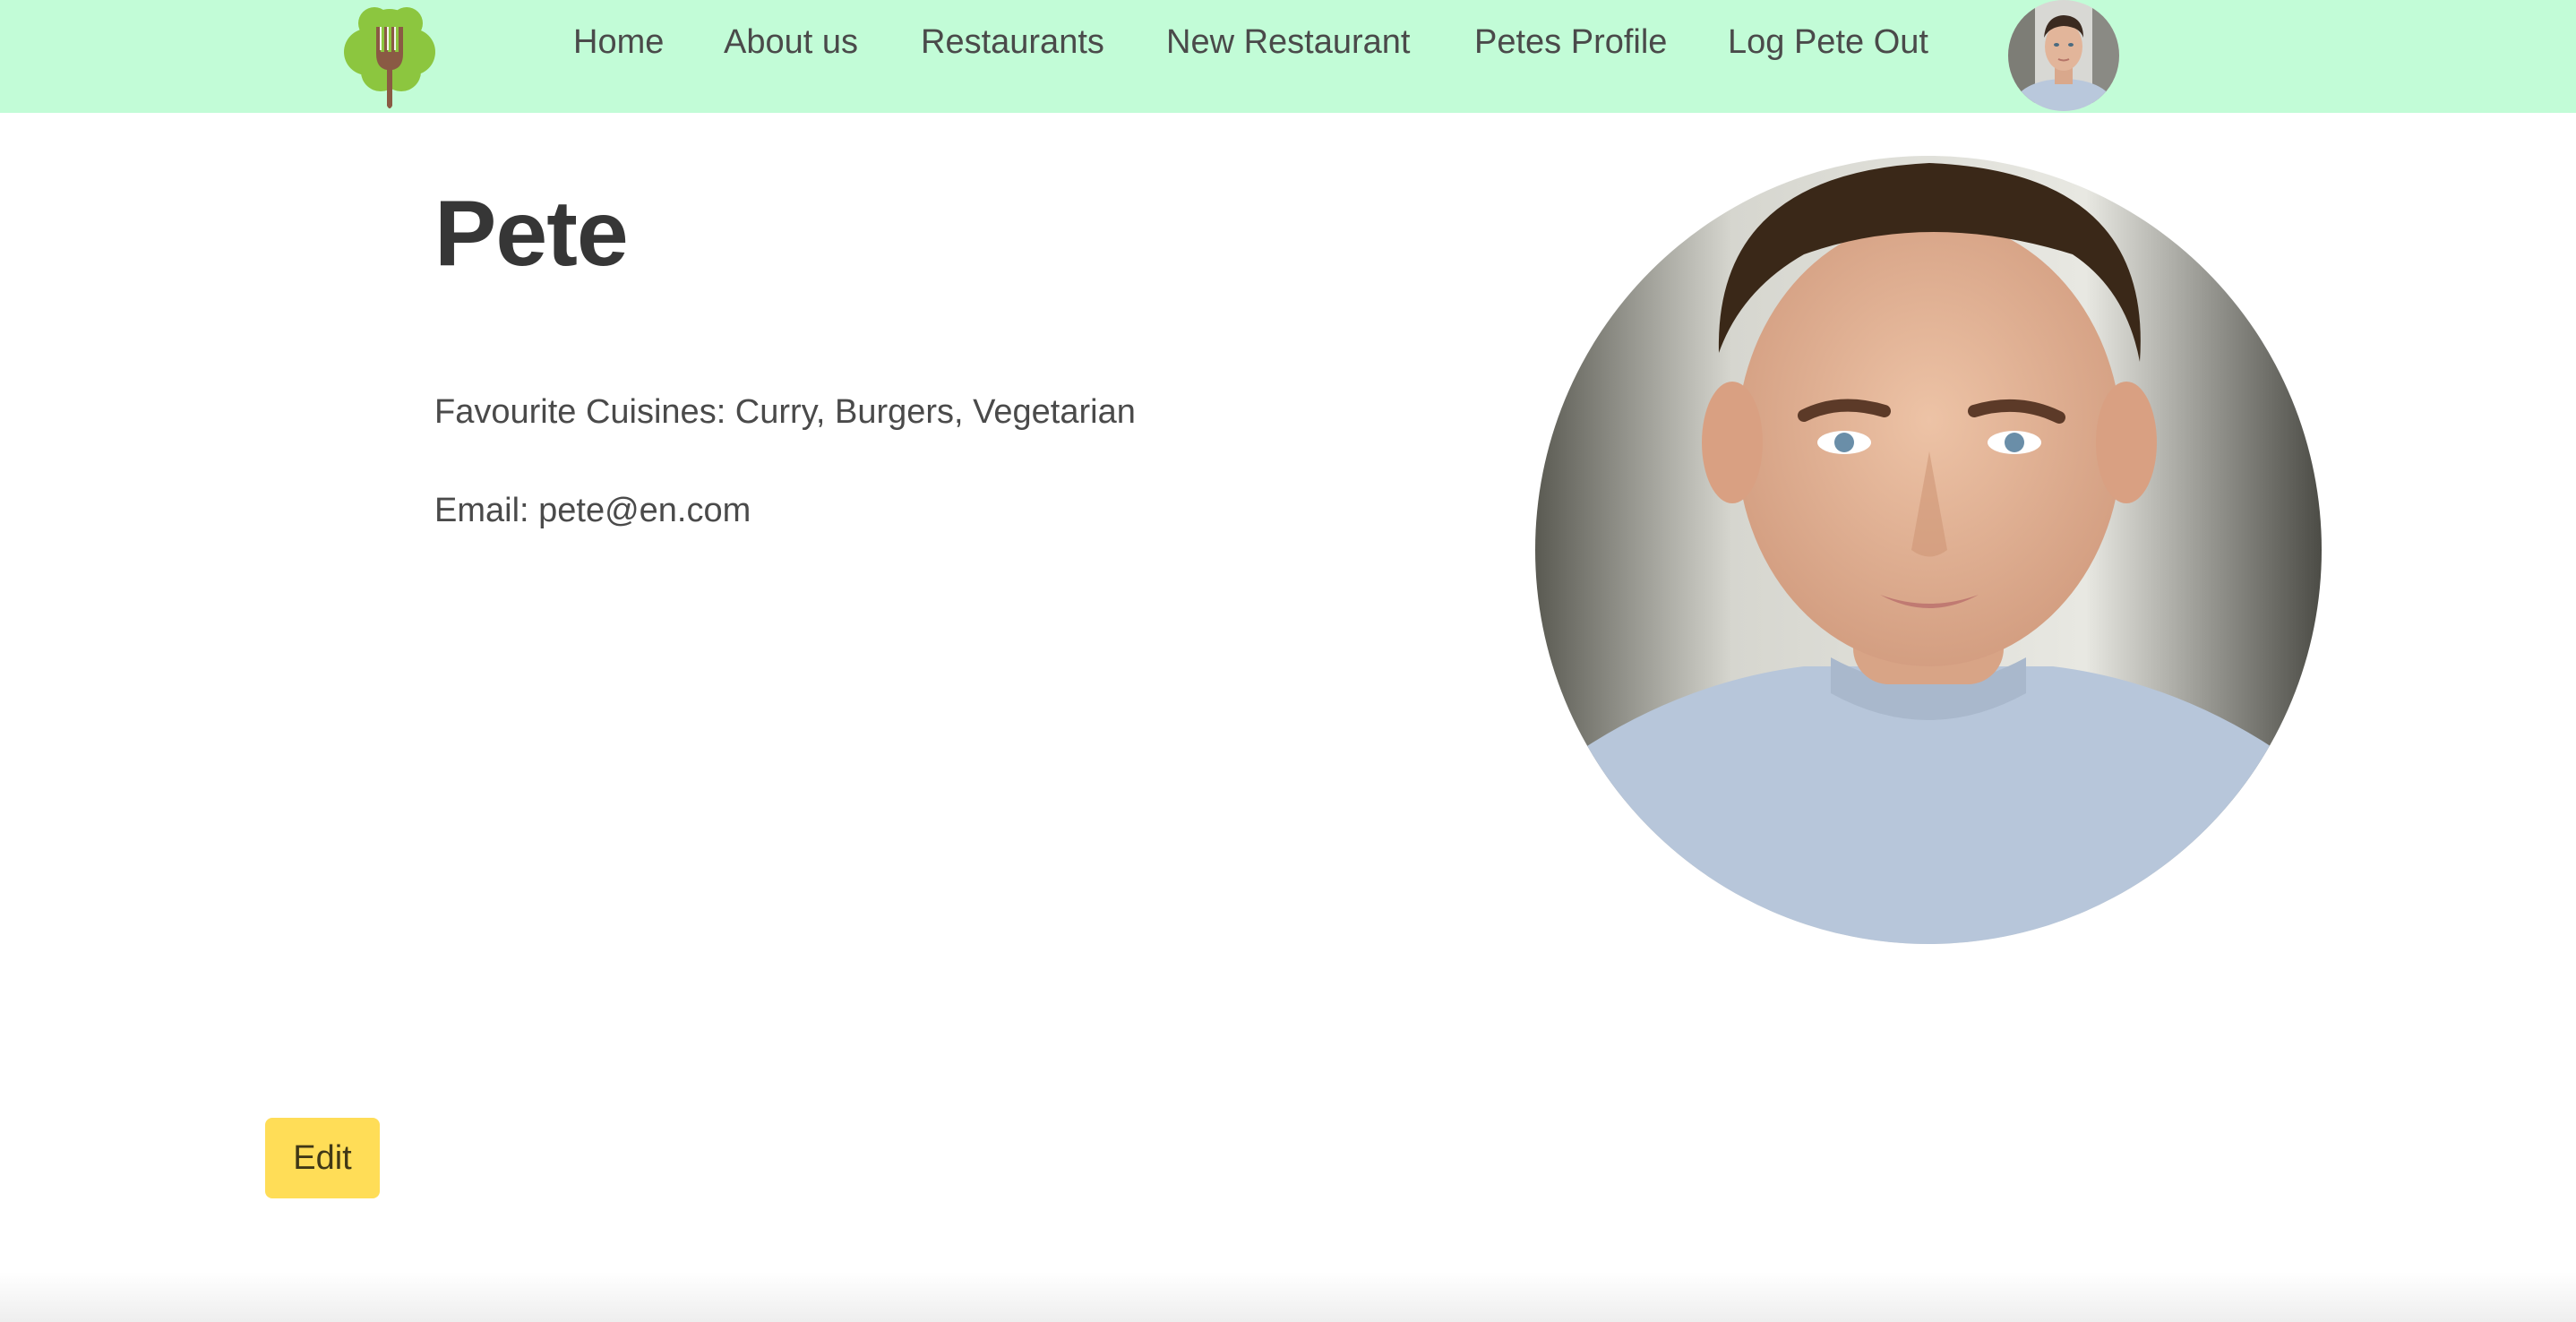 Image resolution: width=2576 pixels, height=1322 pixels. What do you see at coordinates (1288, 1297) in the screenshot?
I see `footer` at bounding box center [1288, 1297].